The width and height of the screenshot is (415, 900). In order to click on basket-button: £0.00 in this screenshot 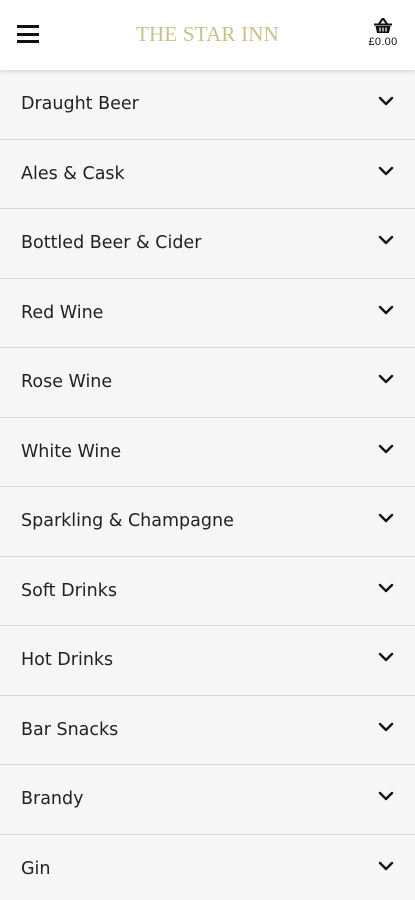, I will do `click(383, 33)`.